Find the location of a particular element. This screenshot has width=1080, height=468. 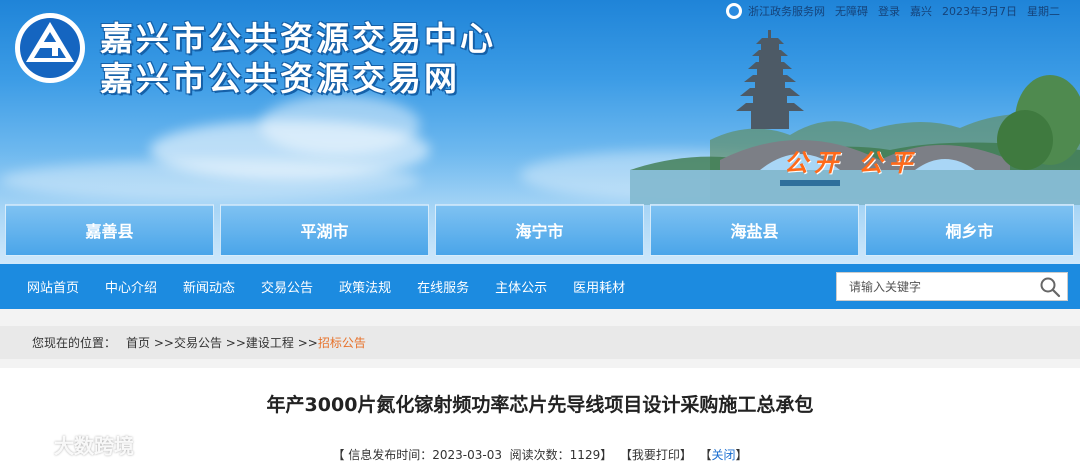

breadcrumb: 您现在的位置： 首页 >> 交易公告 >> 建设工程 >> 招标公告 is located at coordinates (199, 342).